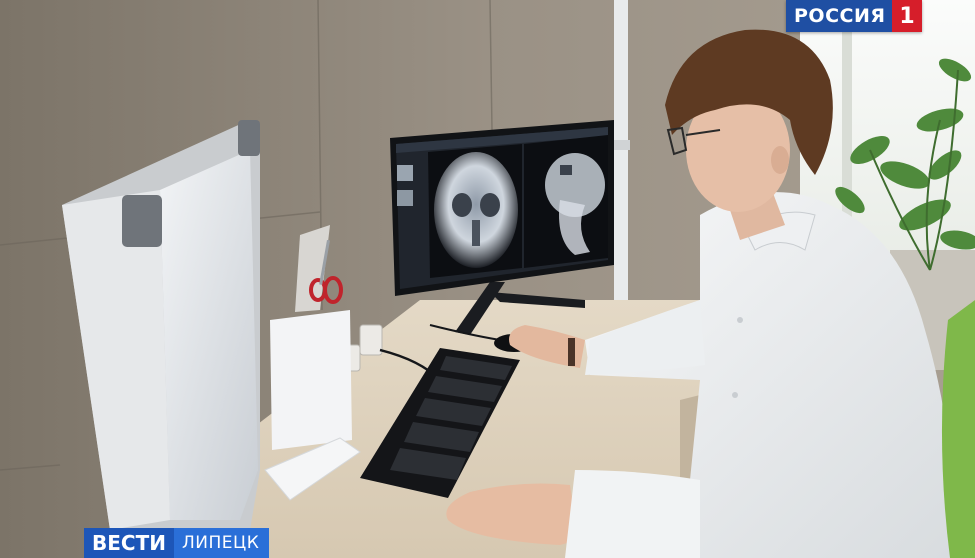 The height and width of the screenshot is (558, 975). I want to click on lightbox-corner, so click(142, 221).